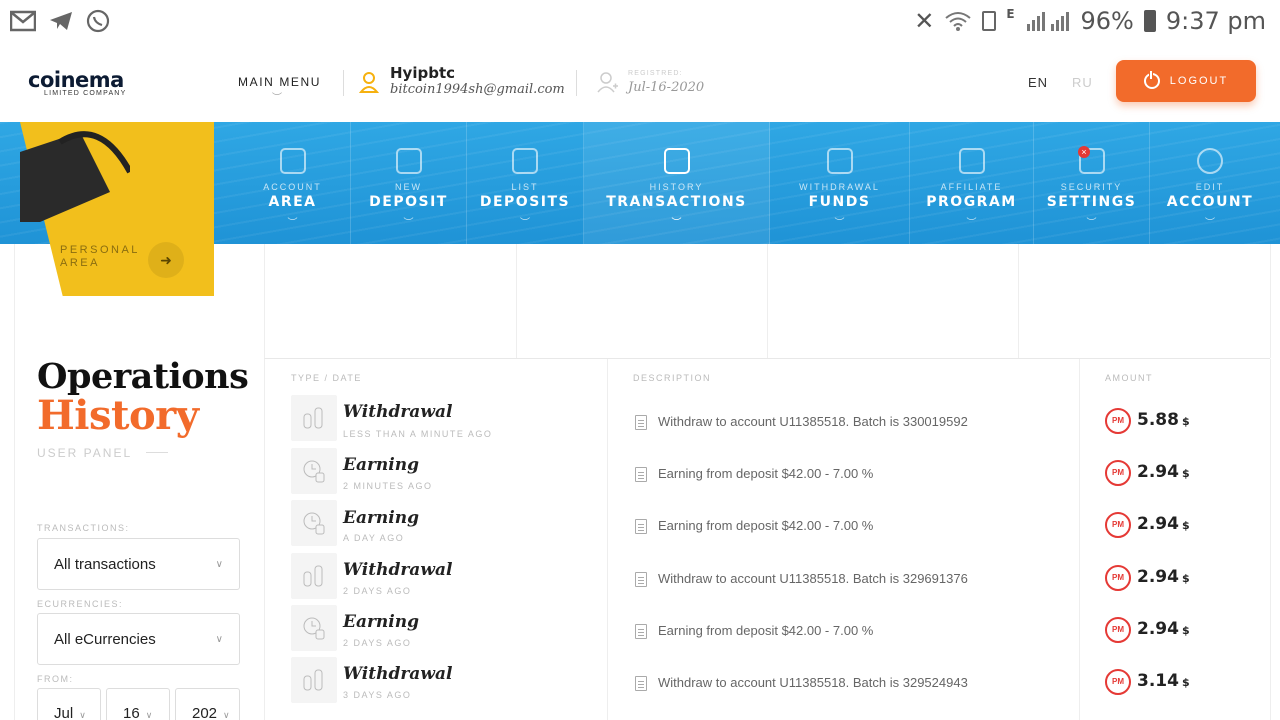 The image size is (1280, 720). Describe the element at coordinates (1082, 82) in the screenshot. I see `language-ru: RU` at that location.